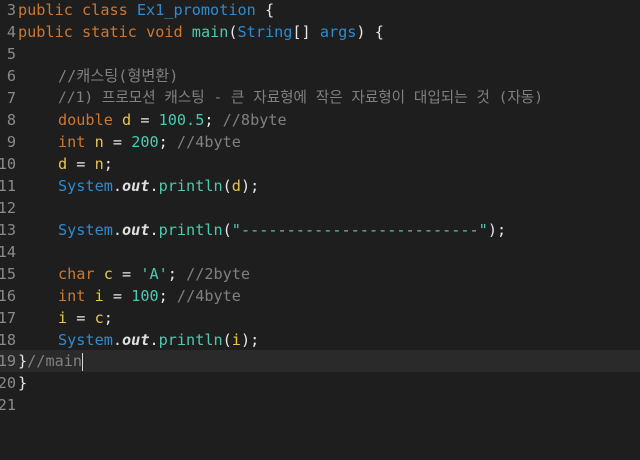 The height and width of the screenshot is (460, 640). I want to click on comment: //2byte, so click(218, 274).